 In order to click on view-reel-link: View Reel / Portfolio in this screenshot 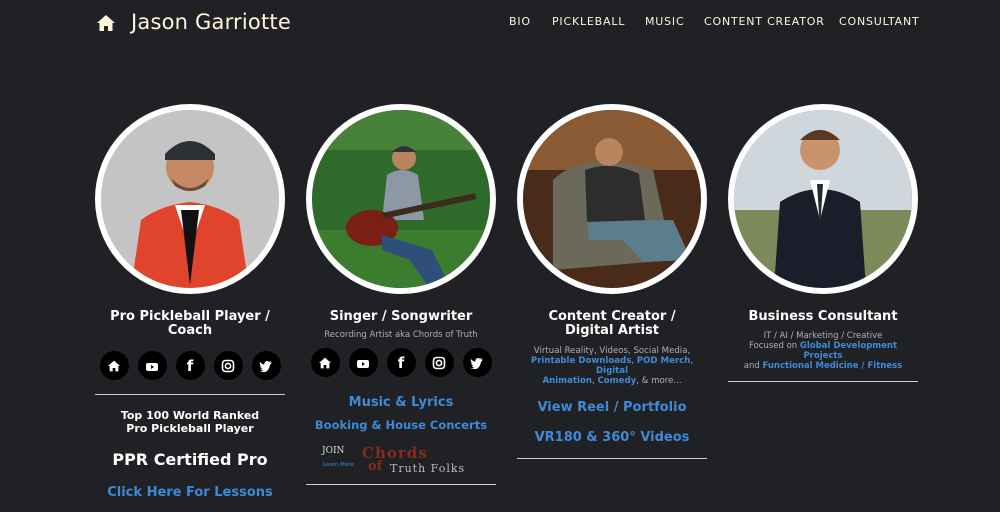, I will do `click(612, 407)`.